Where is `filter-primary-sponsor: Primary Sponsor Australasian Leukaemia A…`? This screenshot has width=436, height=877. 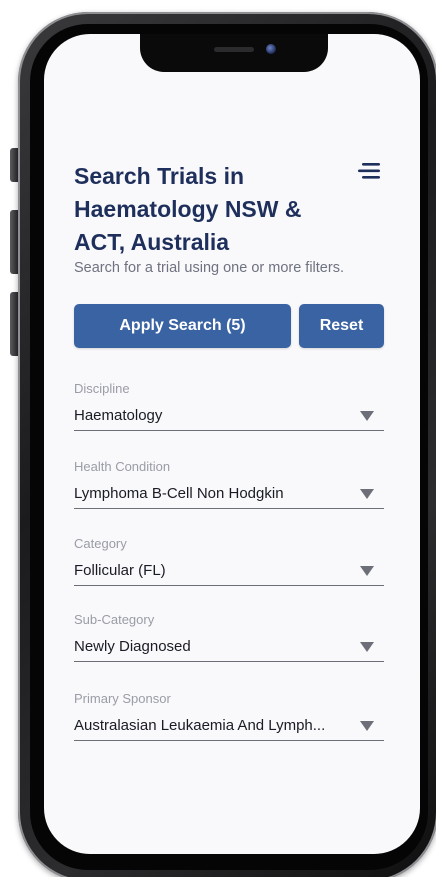 filter-primary-sponsor: Primary Sponsor Australasian Leukaemia A… is located at coordinates (229, 715).